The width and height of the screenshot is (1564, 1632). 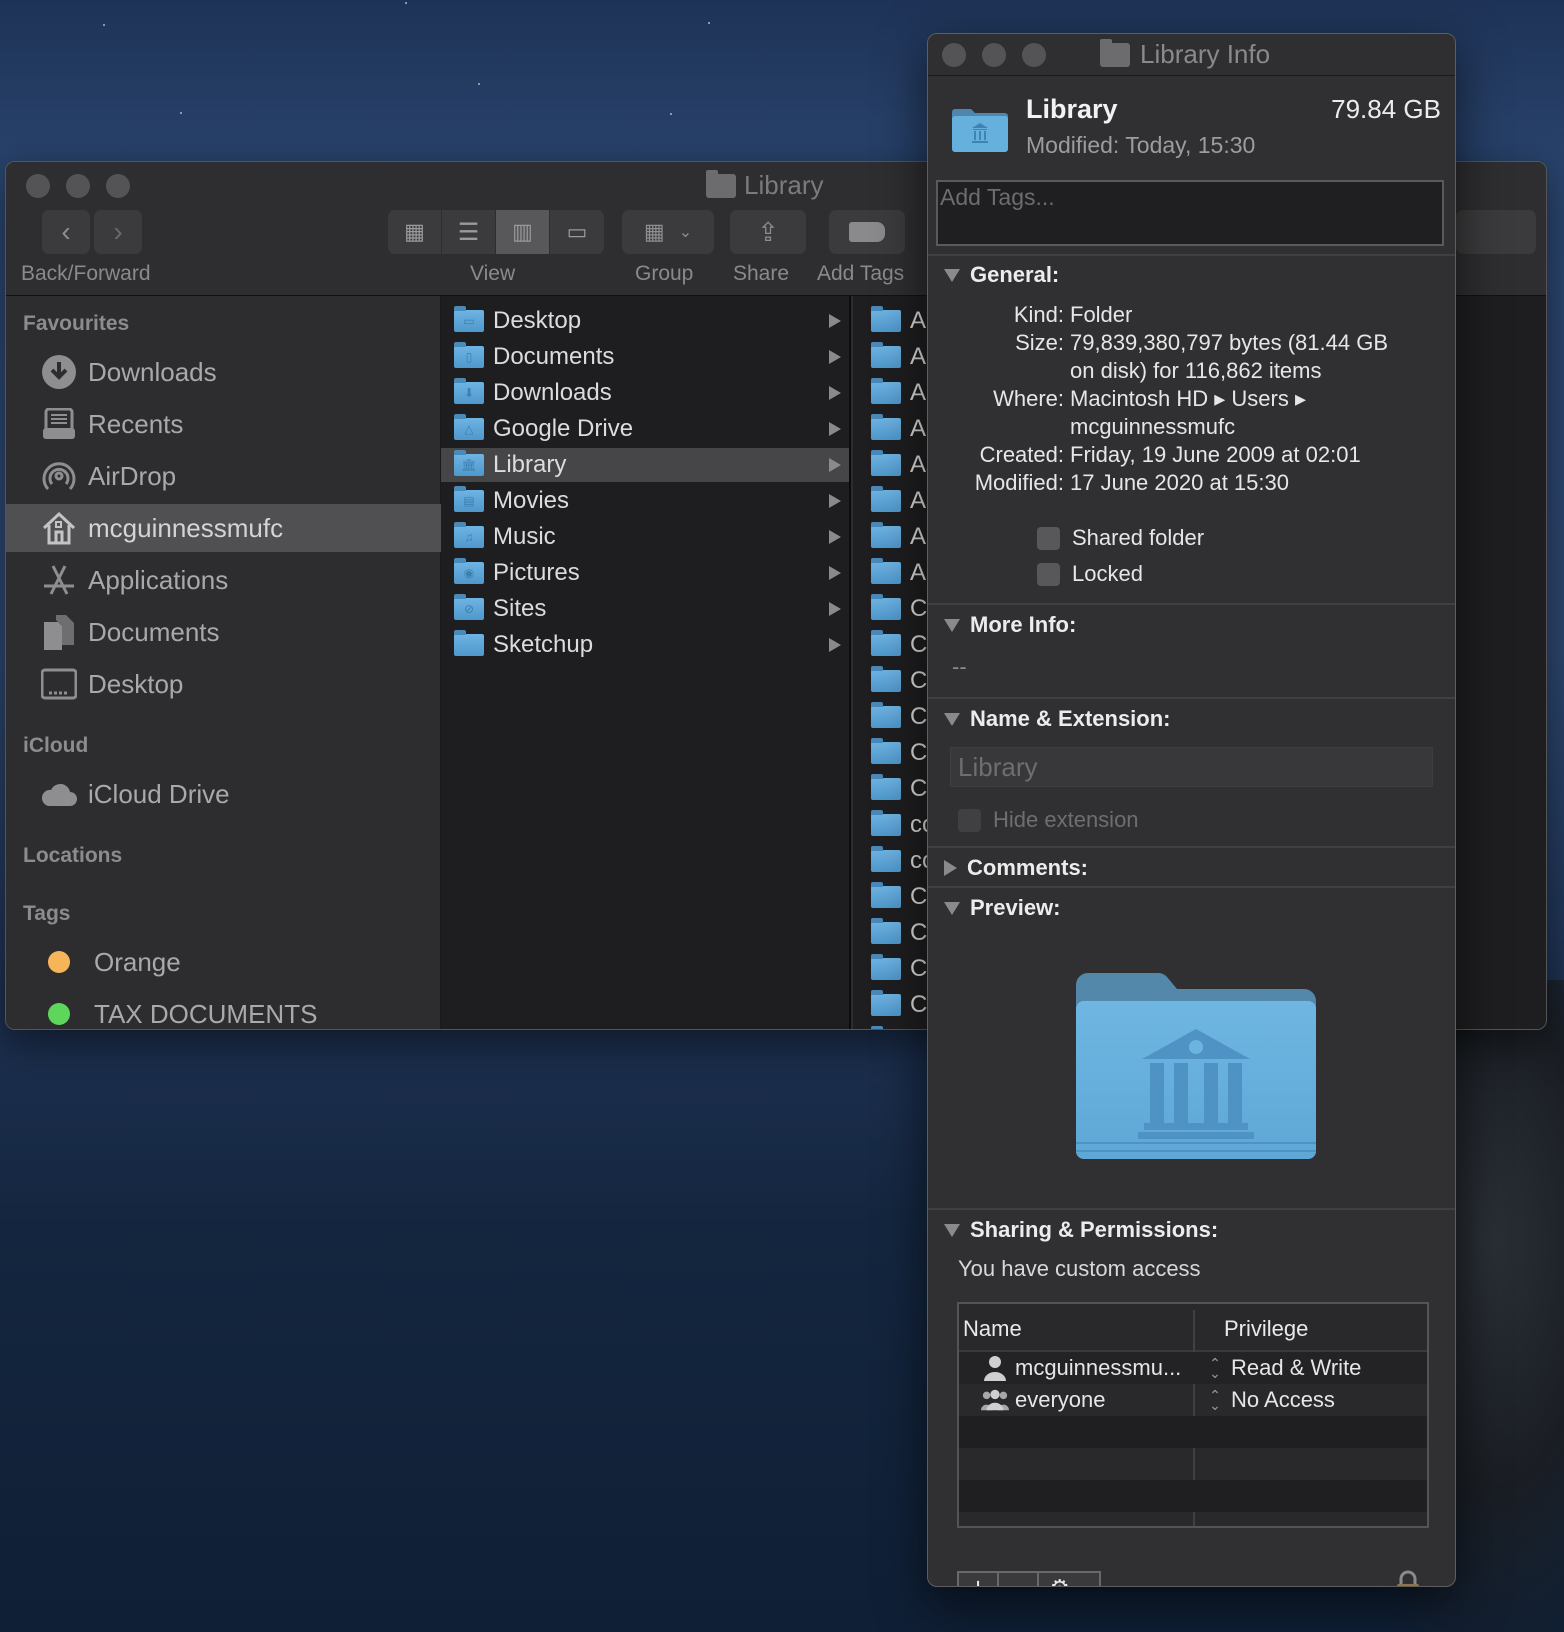 What do you see at coordinates (1196, 1065) in the screenshot?
I see `library-folder-preview-icon` at bounding box center [1196, 1065].